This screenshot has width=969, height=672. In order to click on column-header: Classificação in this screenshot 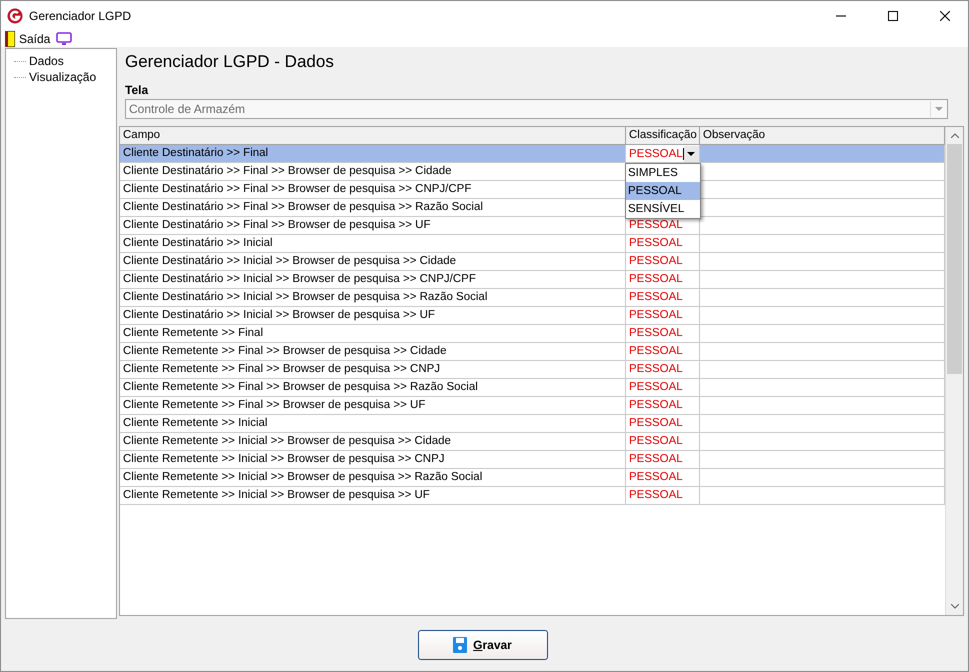, I will do `click(663, 136)`.